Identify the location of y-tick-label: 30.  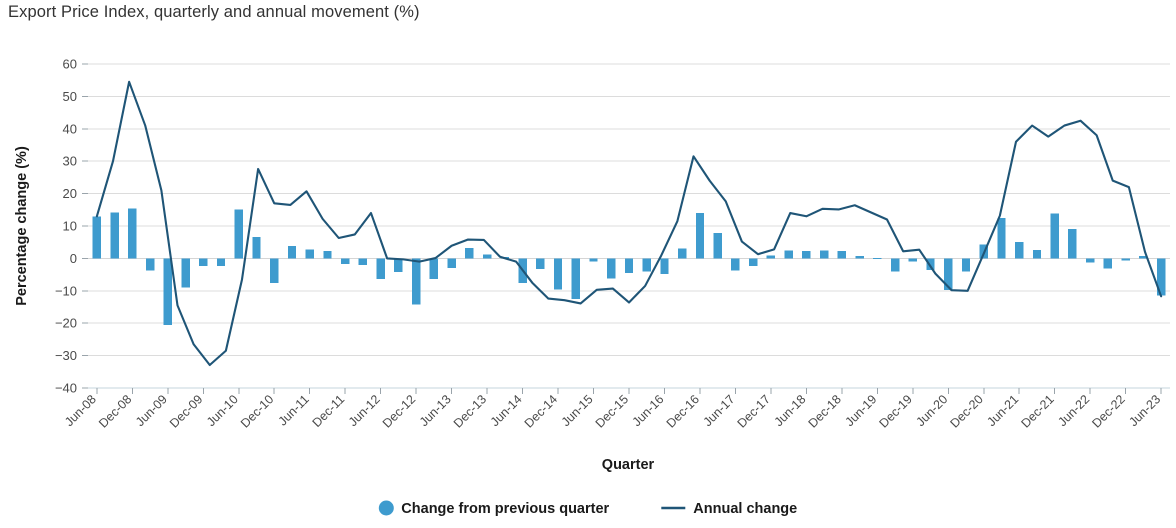
(70, 161).